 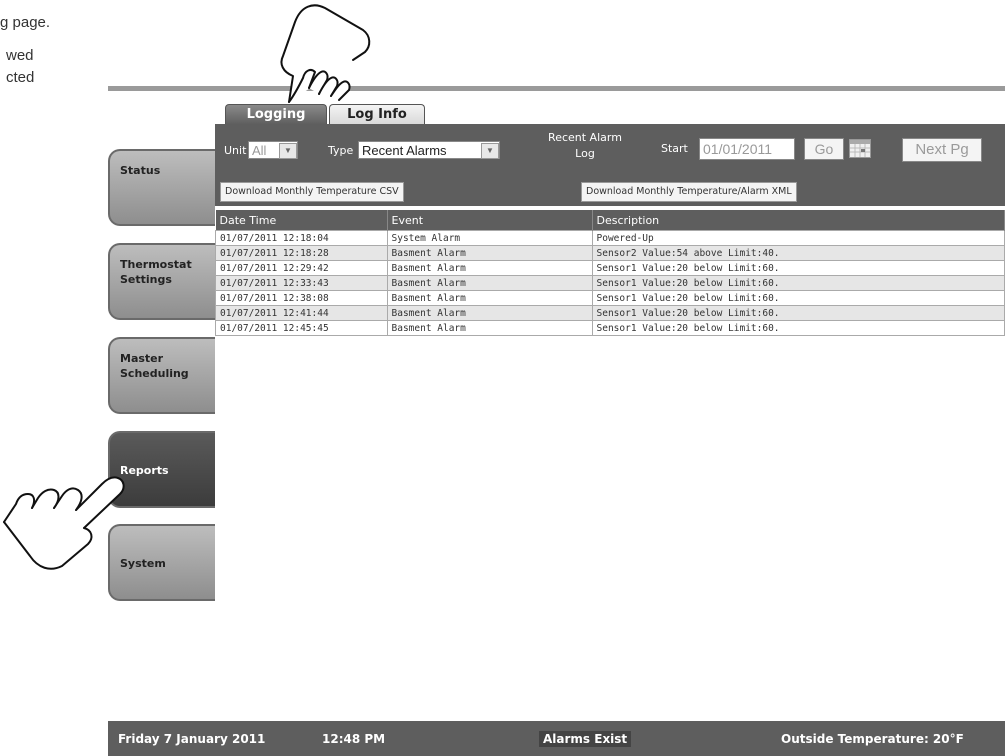 I want to click on outside-temperature: Outside Temperature: 20°F, so click(x=872, y=739).